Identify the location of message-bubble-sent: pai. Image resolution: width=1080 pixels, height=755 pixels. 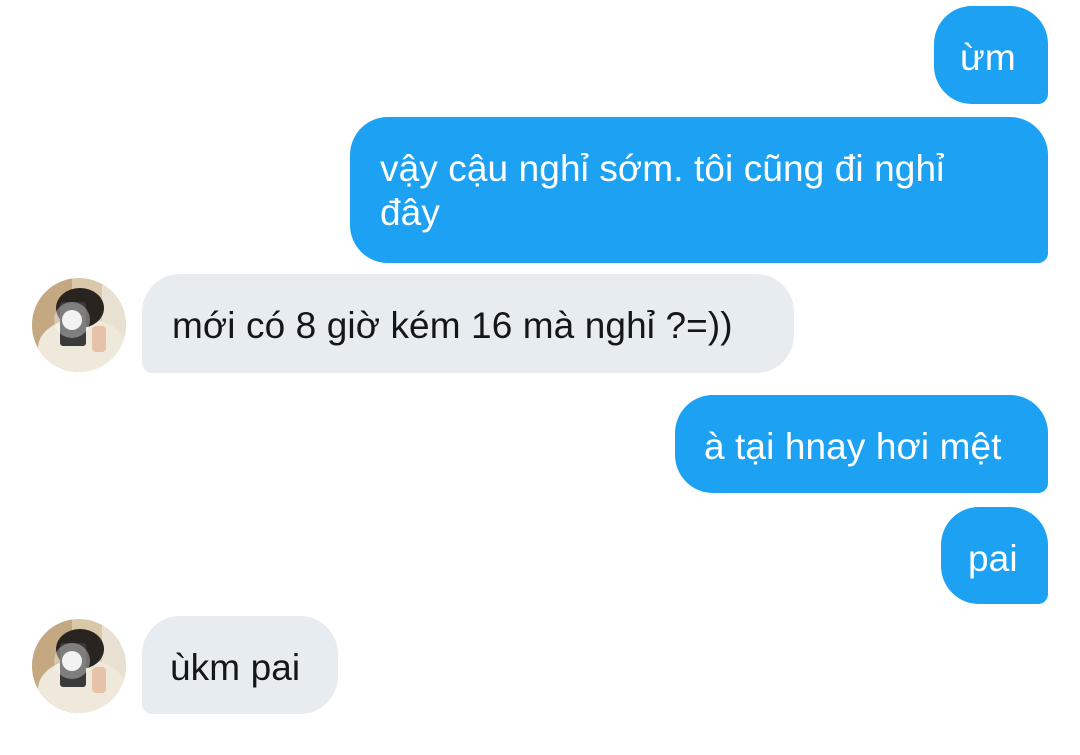
(994, 555).